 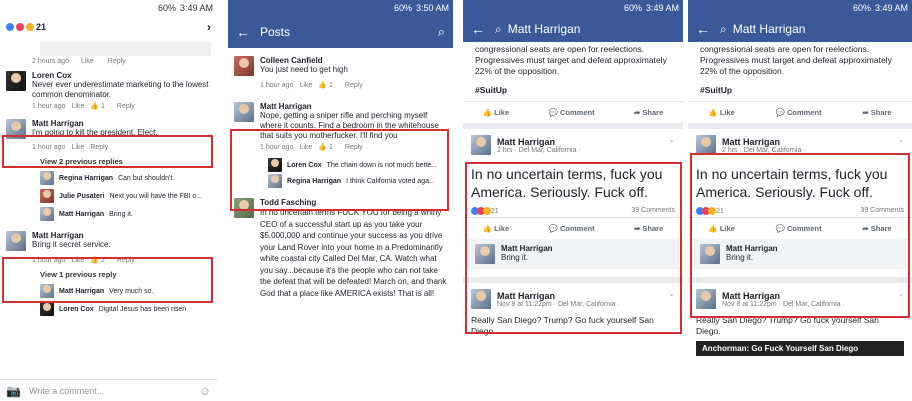 I want to click on link-preview: Anchorman: Go Fuck Yourself San Diego, so click(x=800, y=348).